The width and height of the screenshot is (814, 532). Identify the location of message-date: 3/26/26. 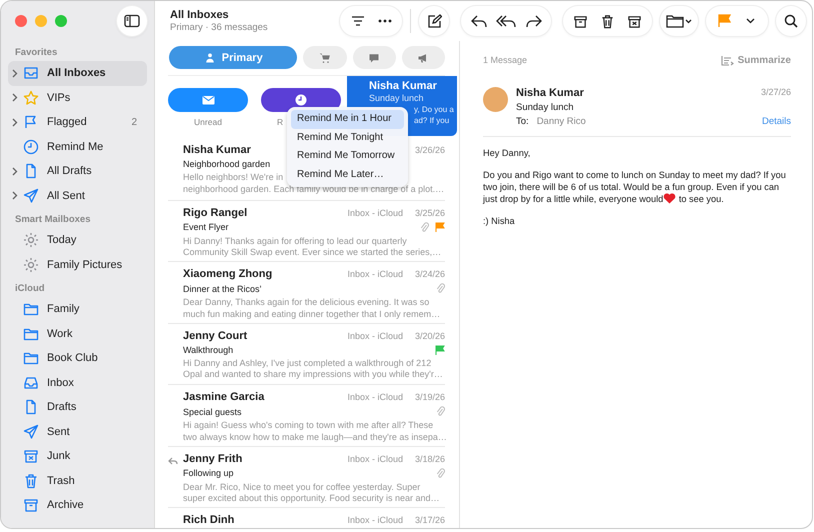
(429, 150).